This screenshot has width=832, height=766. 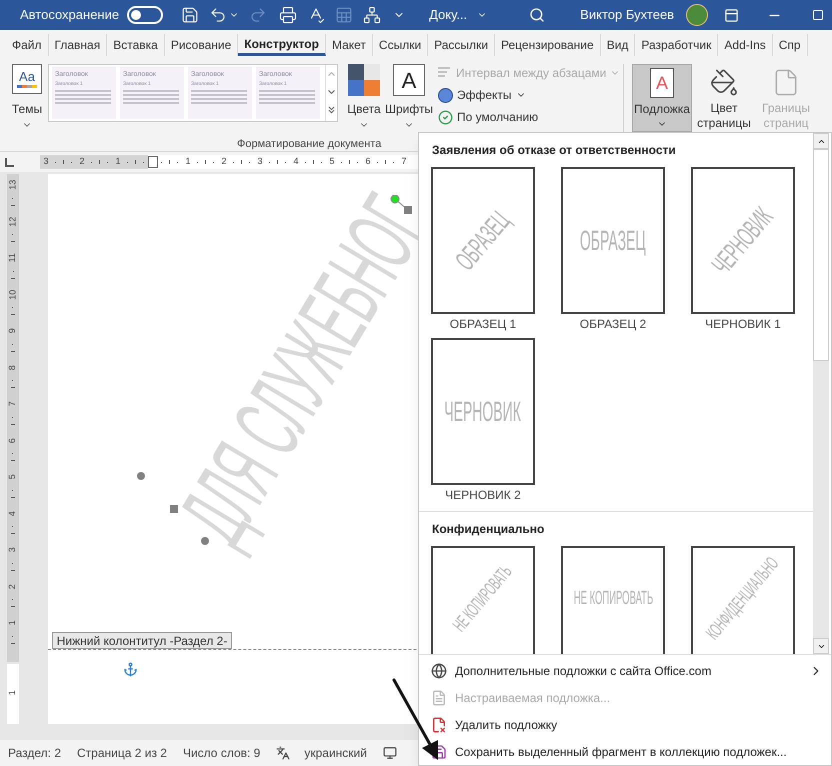 What do you see at coordinates (613, 324) in the screenshot?
I see `thumbnail-label: ОБРАЗЕЦ 2` at bounding box center [613, 324].